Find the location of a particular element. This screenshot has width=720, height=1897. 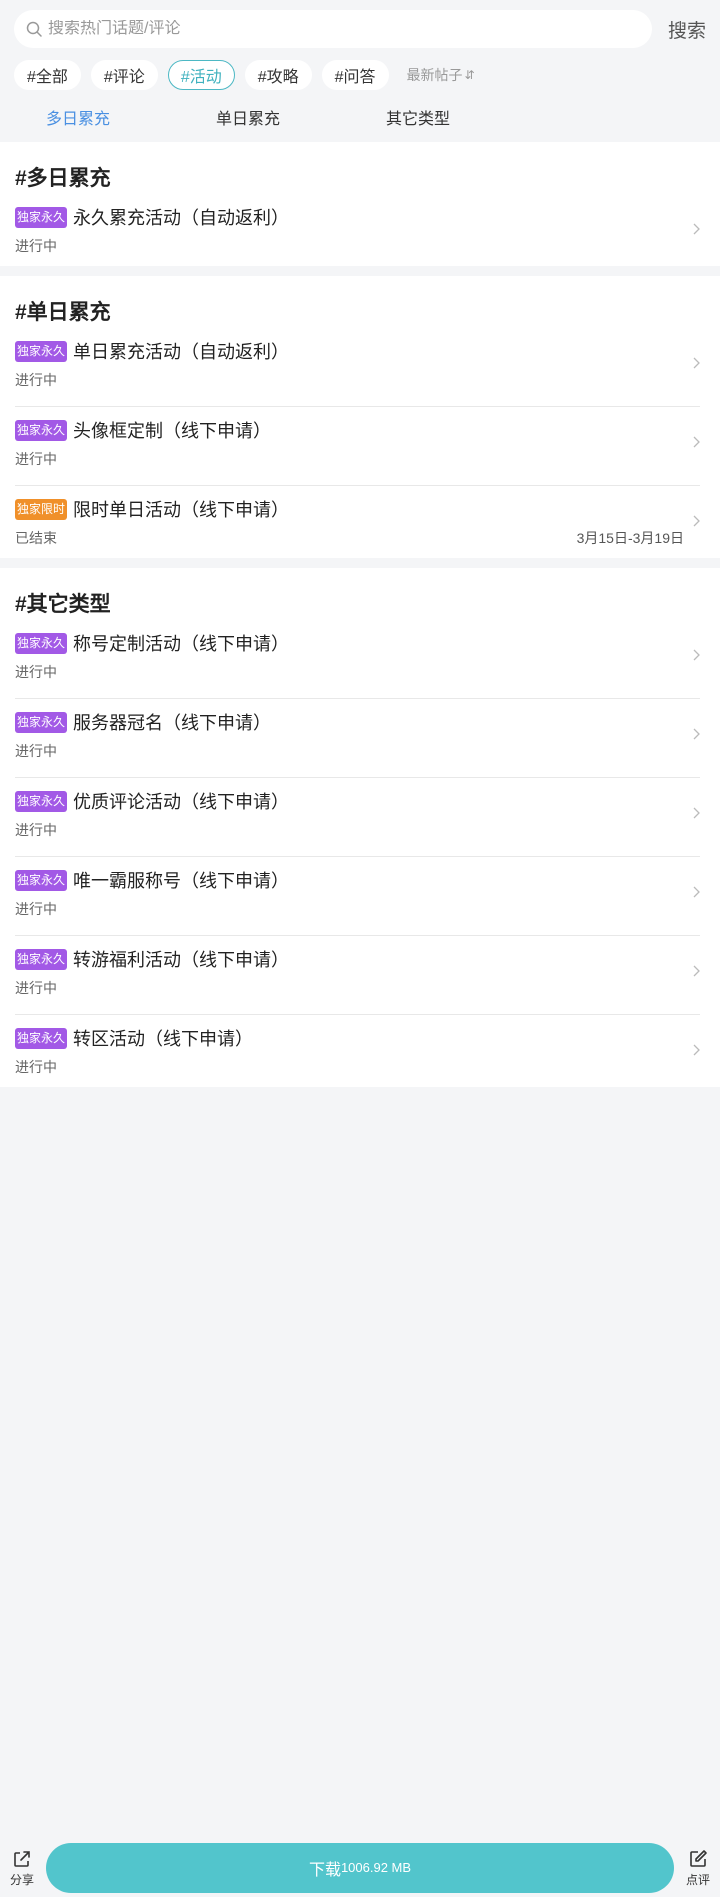

tag-all: #全部 is located at coordinates (47, 75).